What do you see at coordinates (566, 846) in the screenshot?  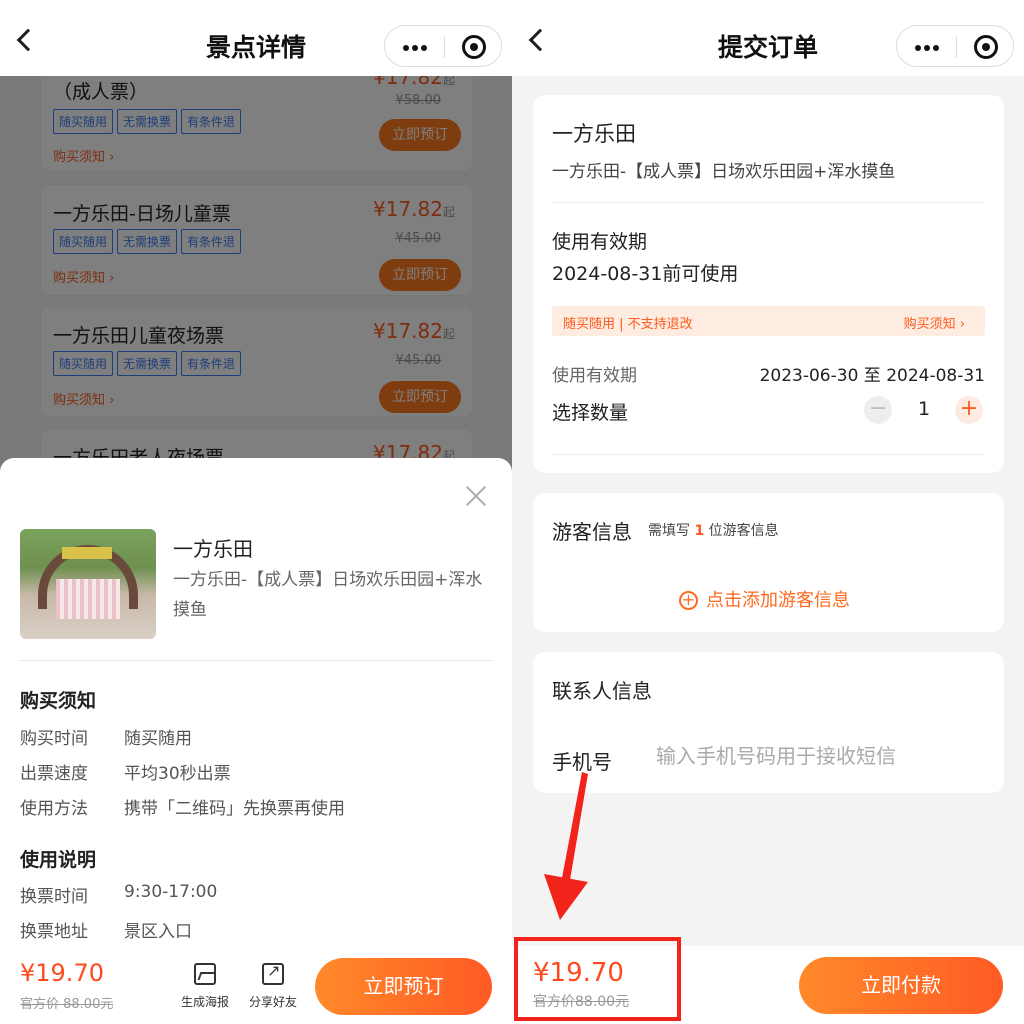 I see `arrow-annotation-icon` at bounding box center [566, 846].